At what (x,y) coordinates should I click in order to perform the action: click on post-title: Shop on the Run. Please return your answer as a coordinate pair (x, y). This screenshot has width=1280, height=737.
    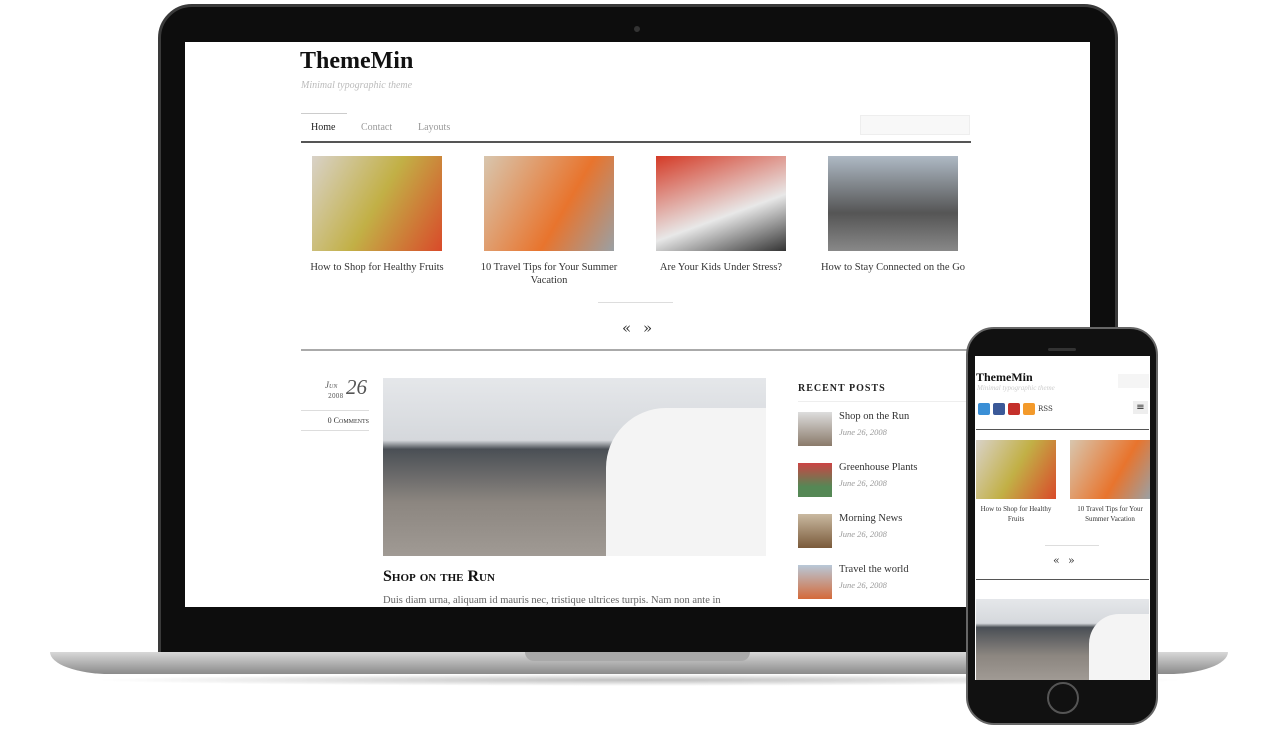
    Looking at the image, I should click on (439, 577).